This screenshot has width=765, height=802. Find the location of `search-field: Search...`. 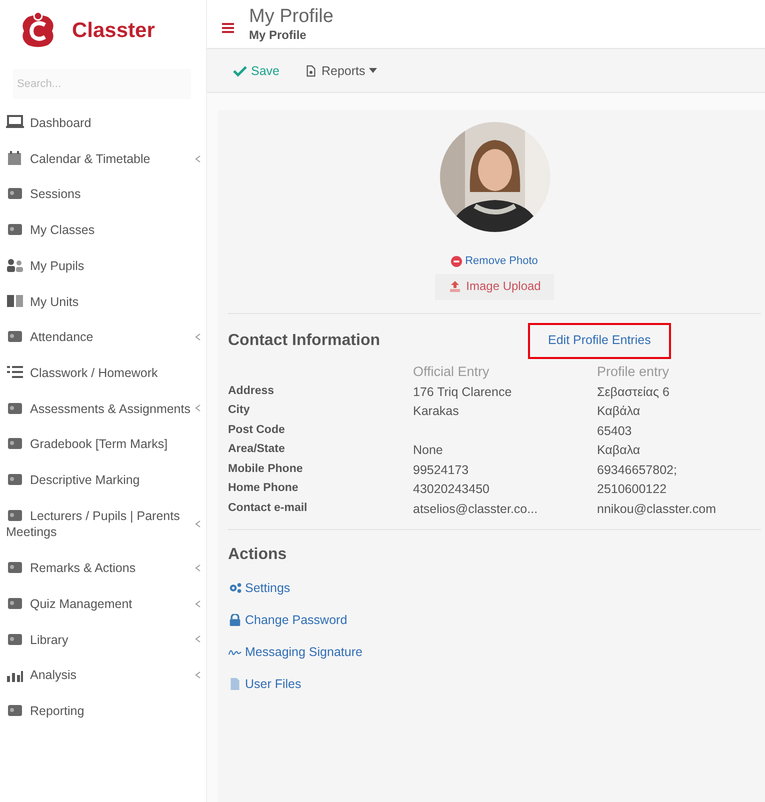

search-field: Search... is located at coordinates (102, 84).